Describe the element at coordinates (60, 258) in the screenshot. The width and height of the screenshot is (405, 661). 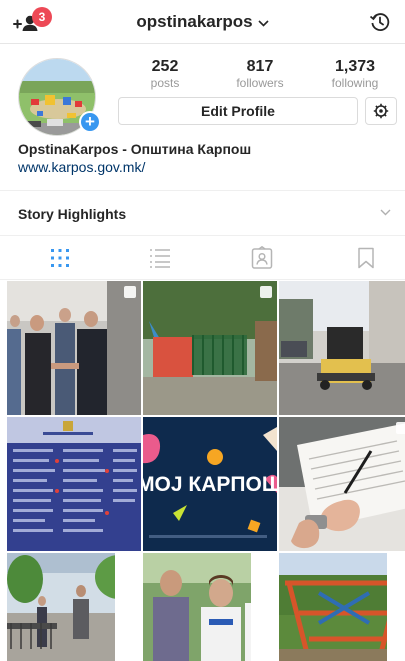
I see `grid-icon` at that location.